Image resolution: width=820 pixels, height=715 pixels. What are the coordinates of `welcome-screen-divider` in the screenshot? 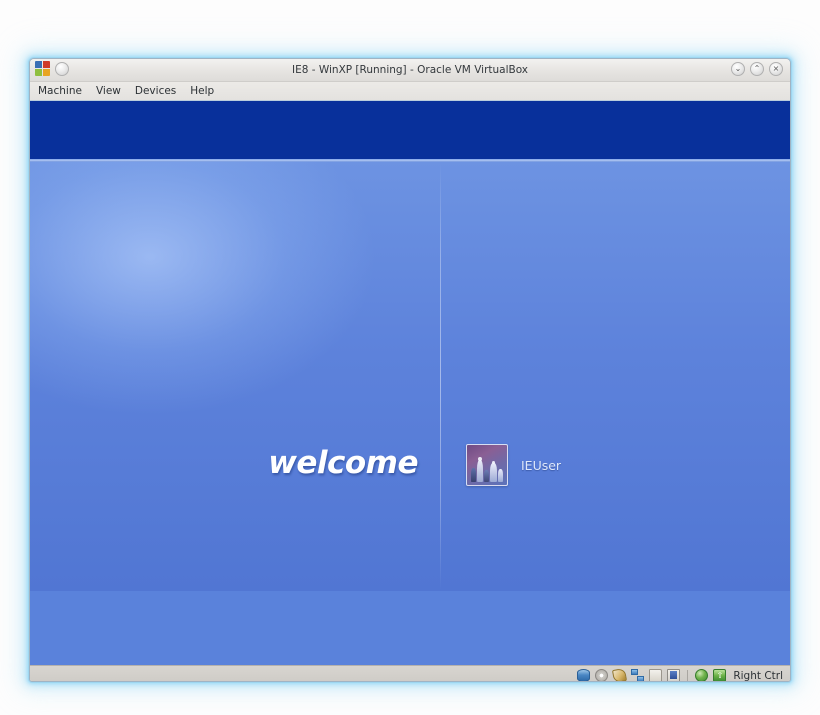 It's located at (440, 376).